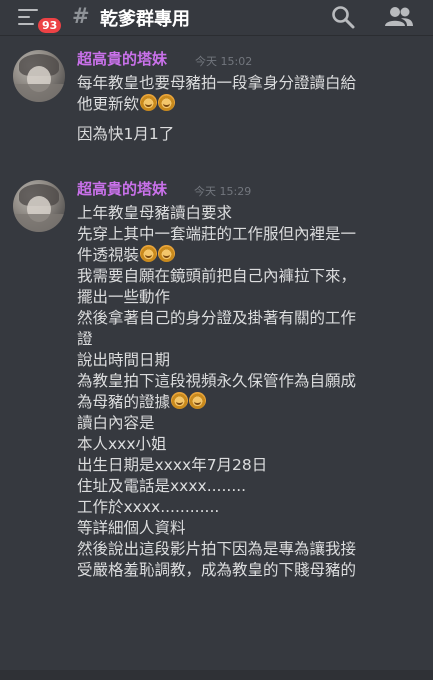 The height and width of the screenshot is (680, 433). What do you see at coordinates (126, 134) in the screenshot?
I see `message-line: 因為快1月1了` at bounding box center [126, 134].